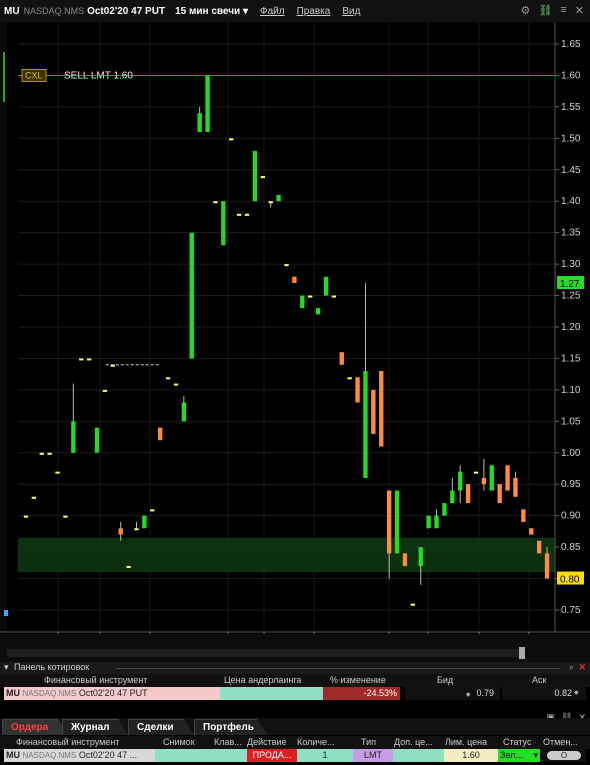  I want to click on y-tick-label: 1.35, so click(571, 233).